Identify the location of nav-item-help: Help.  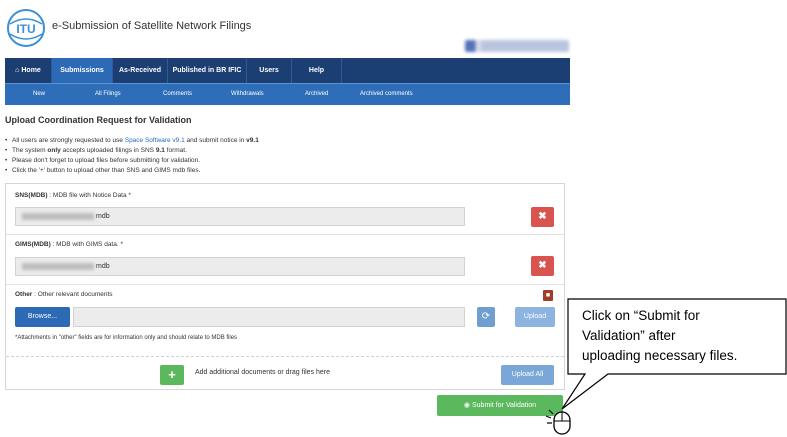
(317, 70).